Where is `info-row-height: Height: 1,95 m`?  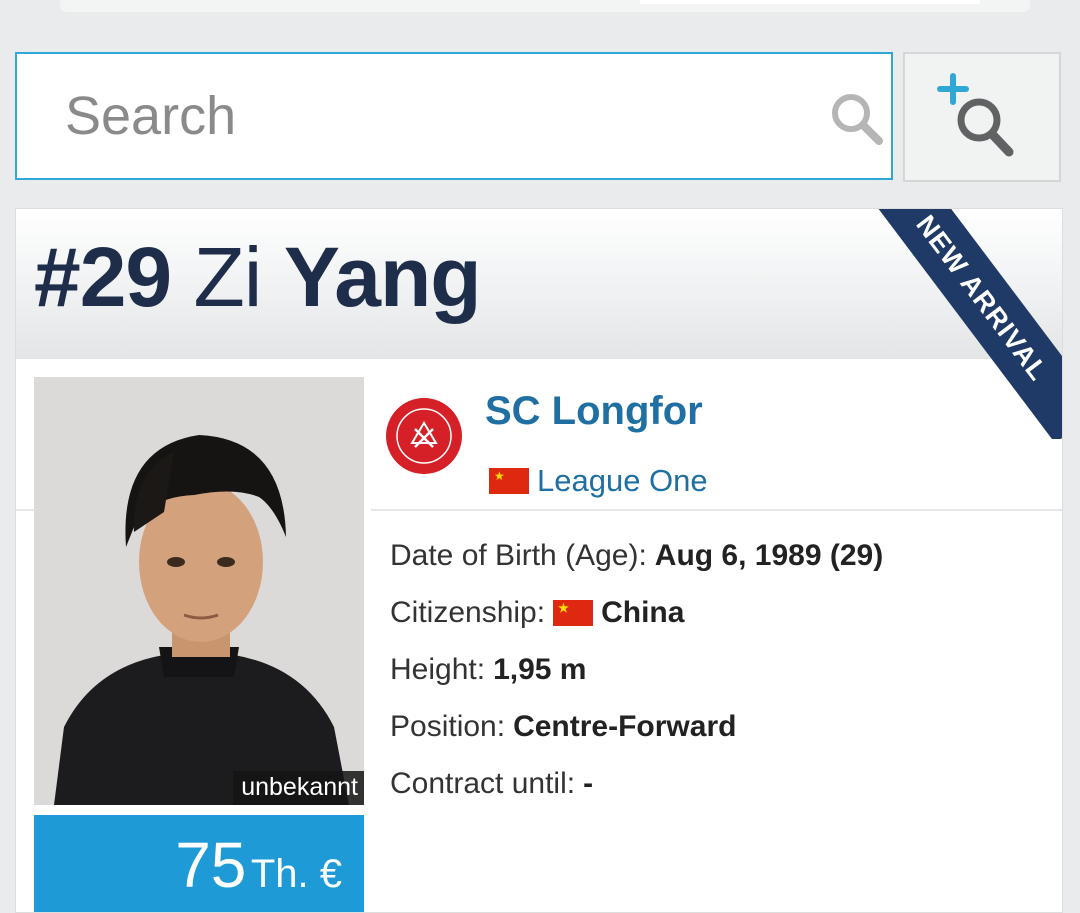 info-row-height: Height: 1,95 m is located at coordinates (636, 669).